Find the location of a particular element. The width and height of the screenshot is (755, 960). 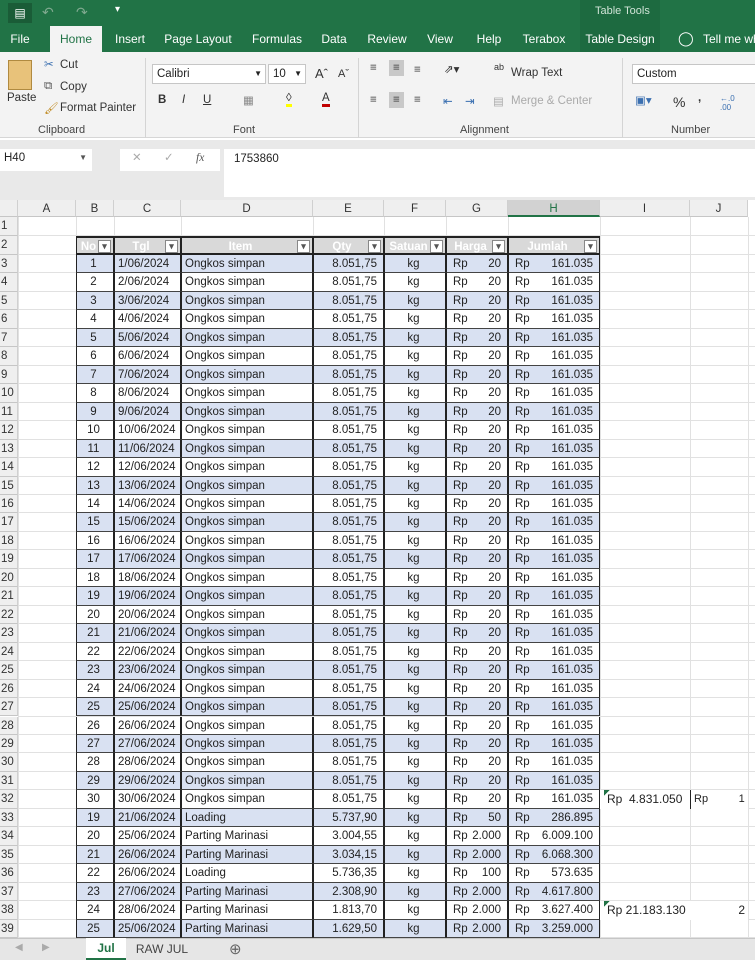

cell-tgl: 6/06/2024 is located at coordinates (147, 356).